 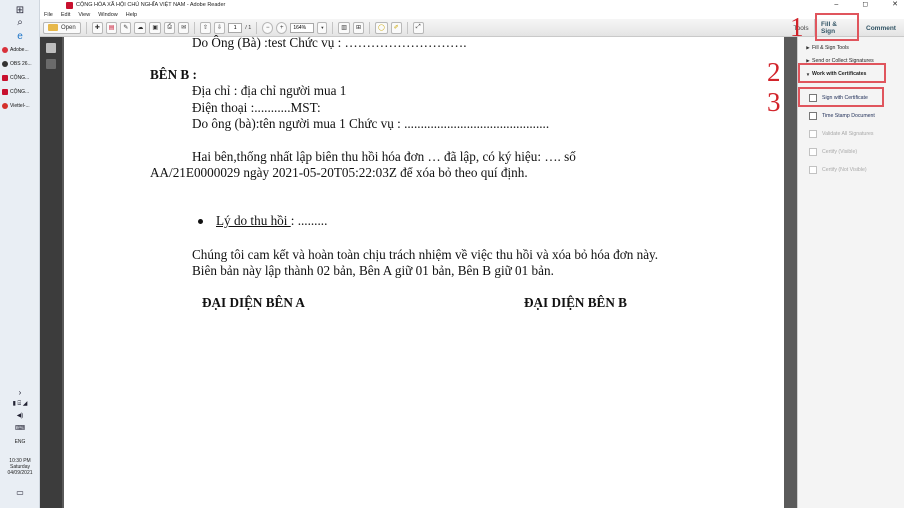 I want to click on minimize-button: –, so click(x=836, y=5).